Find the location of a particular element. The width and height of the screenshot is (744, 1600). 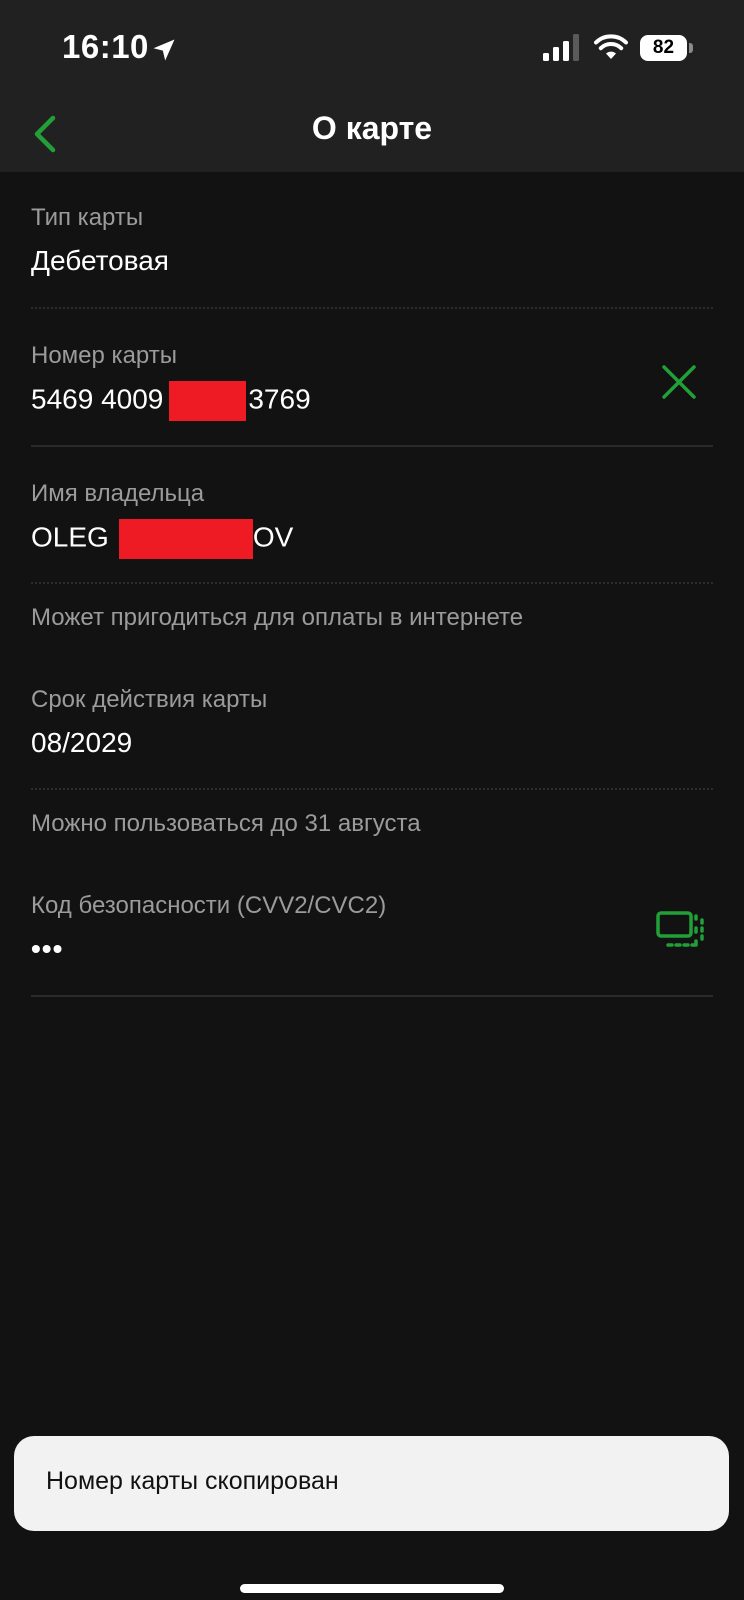

battery-tip is located at coordinates (691, 48).